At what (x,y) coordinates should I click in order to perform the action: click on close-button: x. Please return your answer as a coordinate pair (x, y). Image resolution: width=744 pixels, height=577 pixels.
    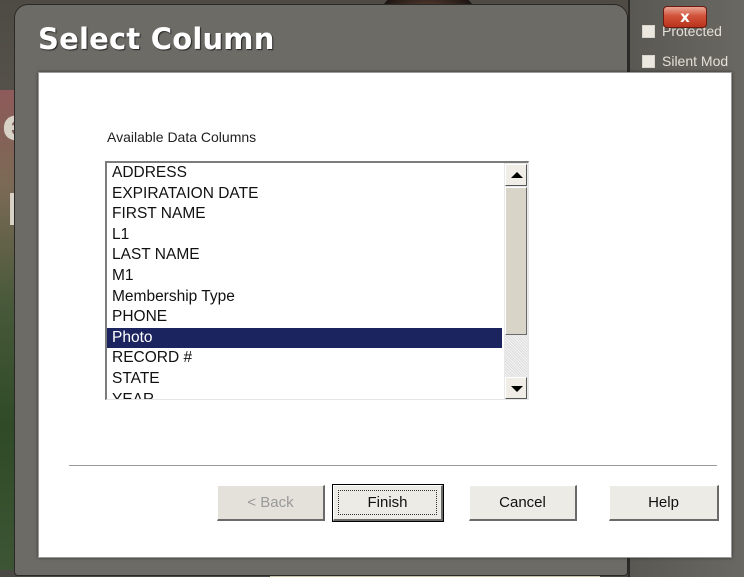
    Looking at the image, I should click on (685, 17).